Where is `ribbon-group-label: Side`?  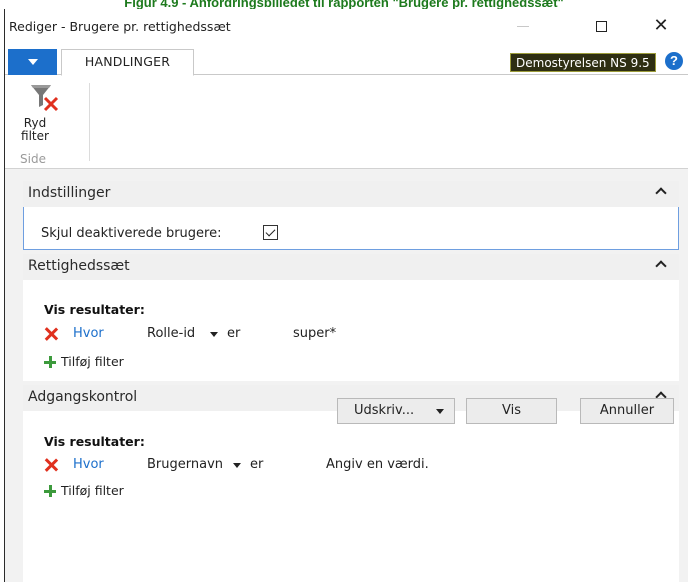
ribbon-group-label: Side is located at coordinates (33, 159).